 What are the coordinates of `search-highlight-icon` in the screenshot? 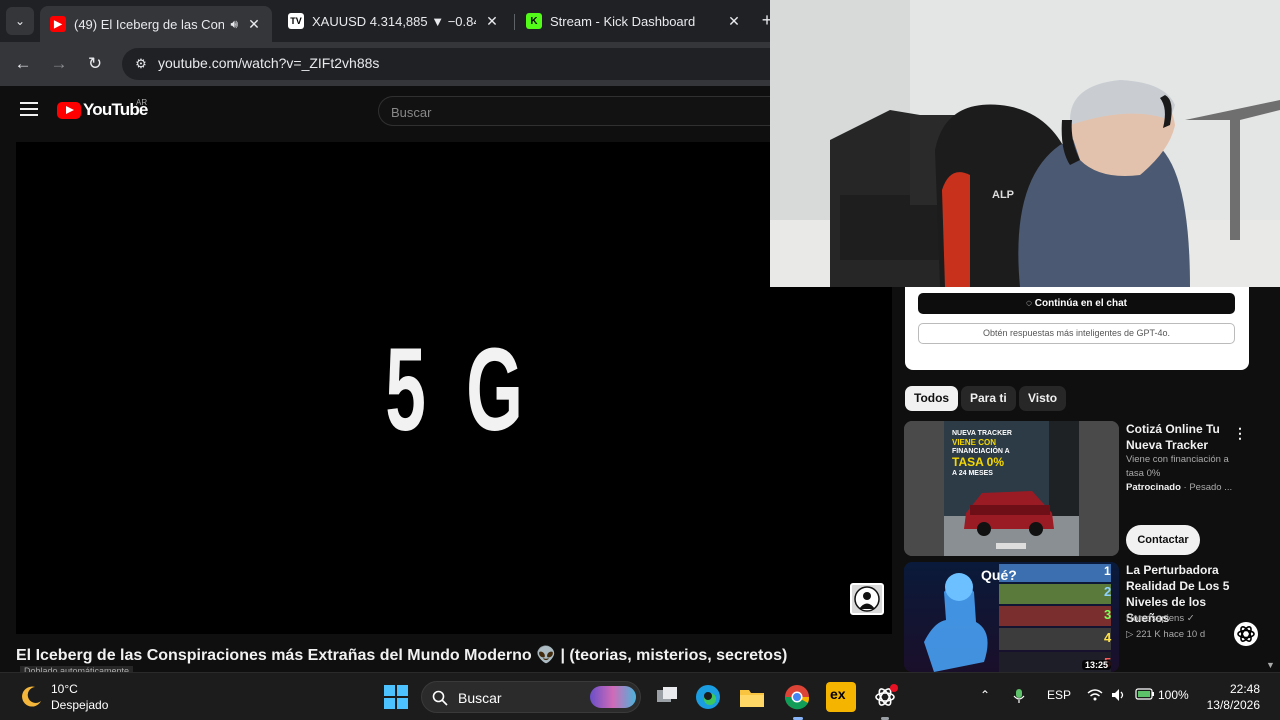 It's located at (613, 697).